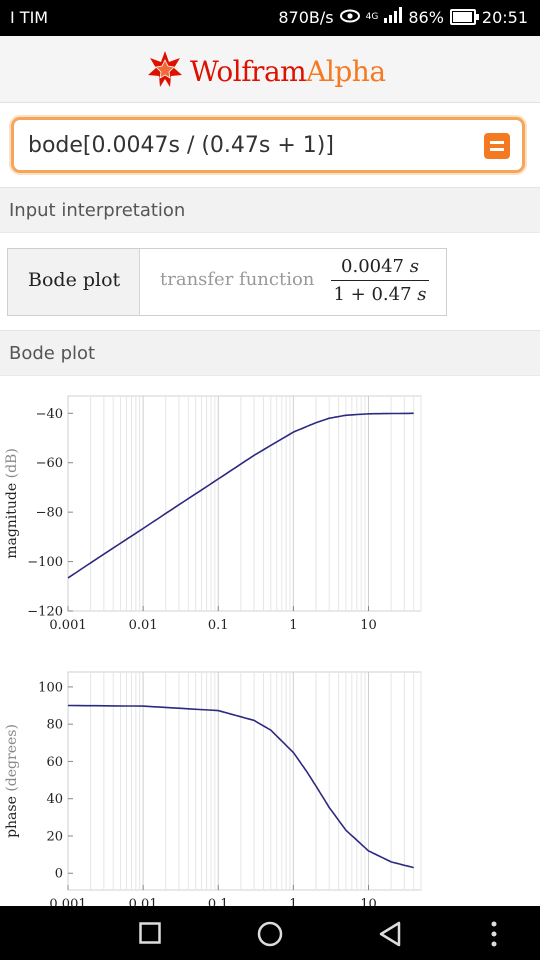  Describe the element at coordinates (45, 562) in the screenshot. I see `y-tick-label: −100` at that location.